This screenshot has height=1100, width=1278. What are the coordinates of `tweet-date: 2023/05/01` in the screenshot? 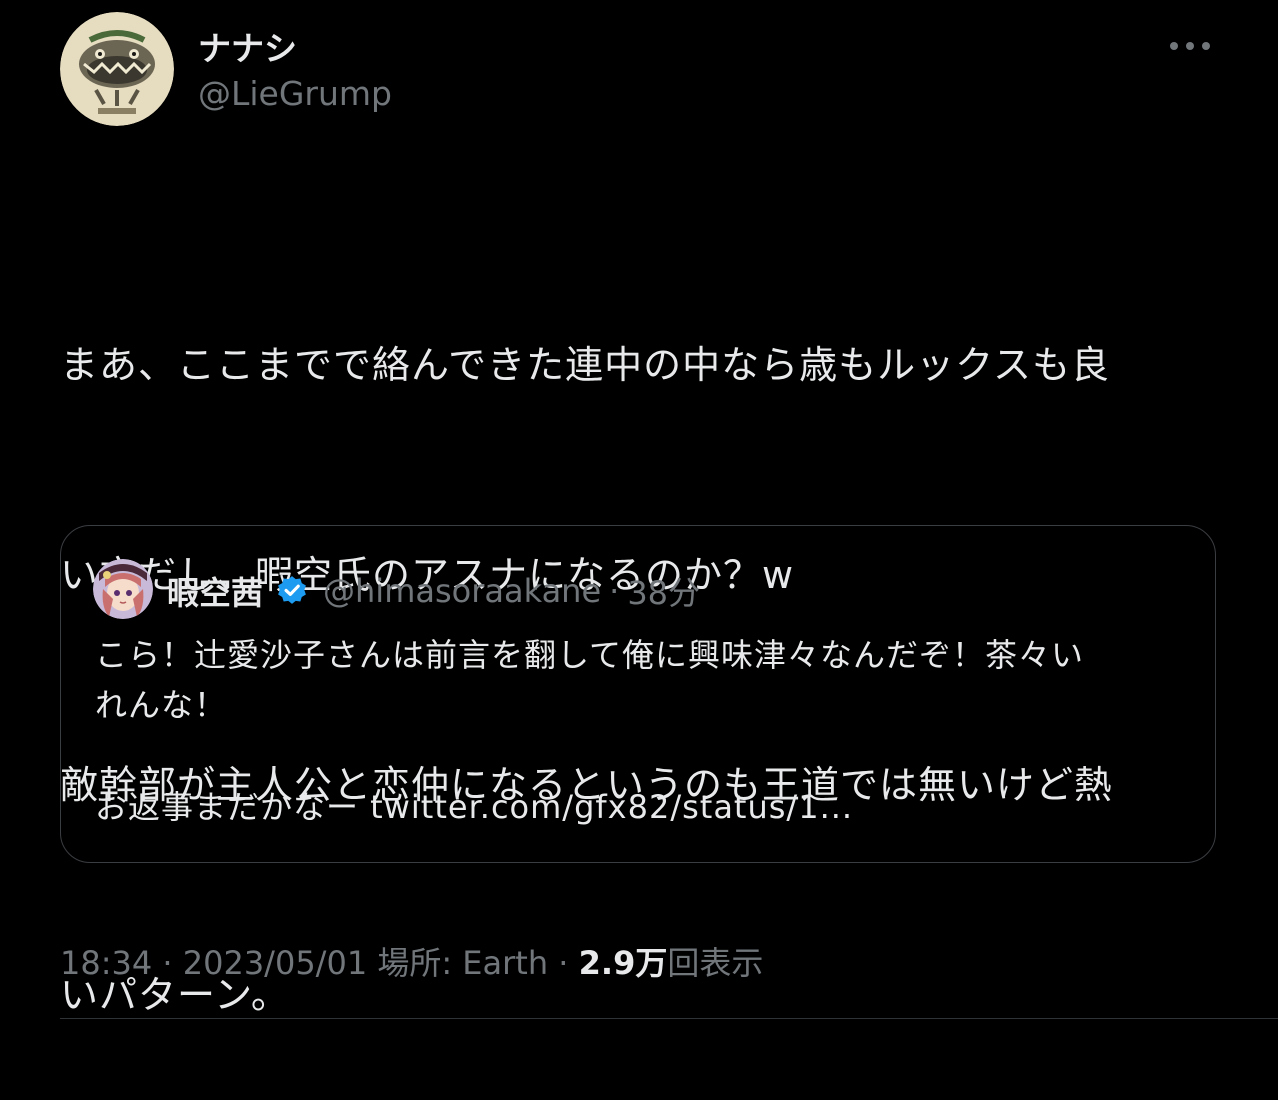 It's located at (275, 963).